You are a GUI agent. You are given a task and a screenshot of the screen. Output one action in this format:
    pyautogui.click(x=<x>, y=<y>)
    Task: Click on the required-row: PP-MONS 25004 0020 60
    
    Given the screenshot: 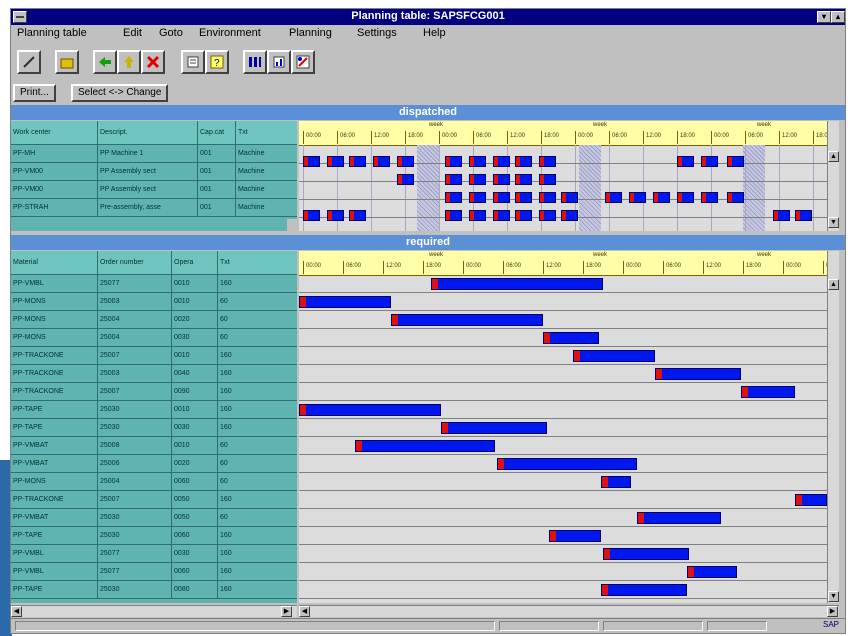 What is the action you would take?
    pyautogui.click(x=154, y=320)
    